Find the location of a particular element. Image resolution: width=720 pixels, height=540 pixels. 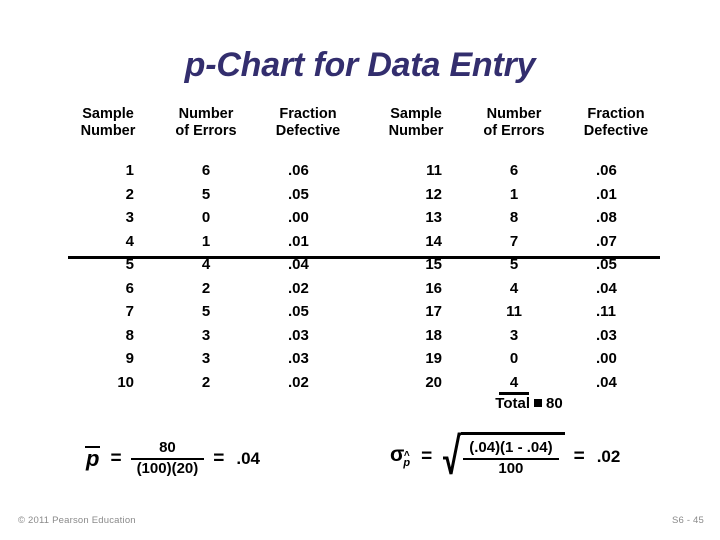

table-row: 7 5.05 is located at coordinates (210, 312).